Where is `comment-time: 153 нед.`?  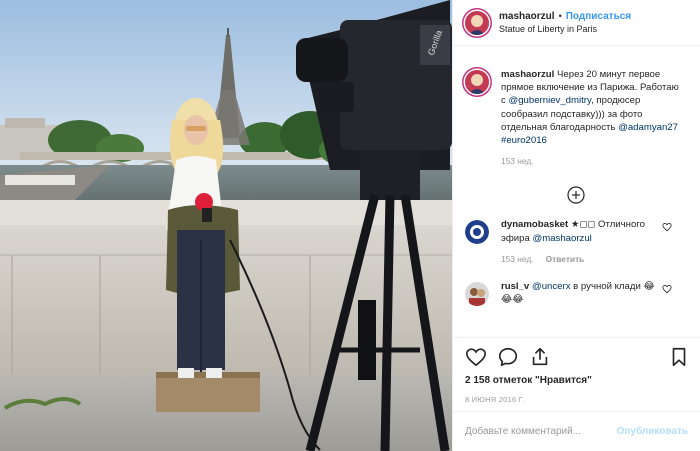 comment-time: 153 нед. is located at coordinates (517, 259).